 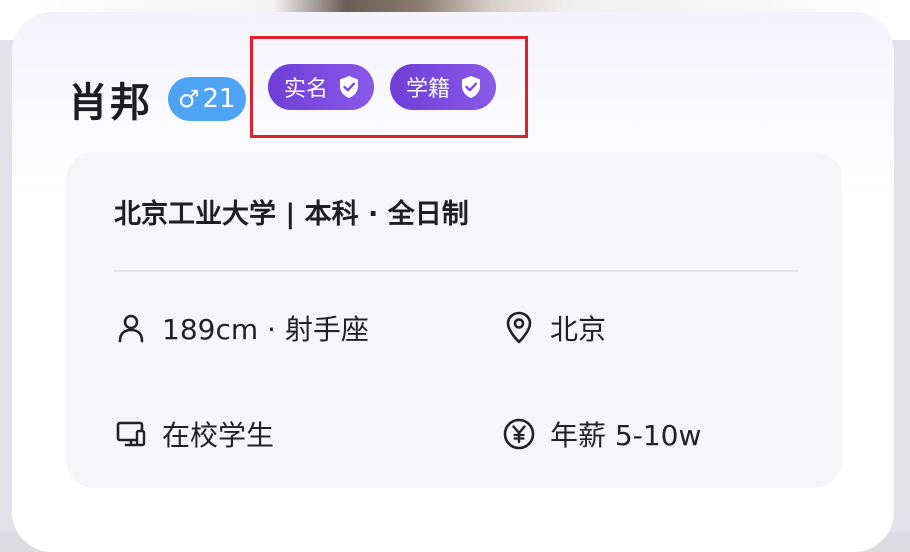 I want to click on education-text: 北京工业大学 | 本科 · 全日制, so click(x=291, y=214).